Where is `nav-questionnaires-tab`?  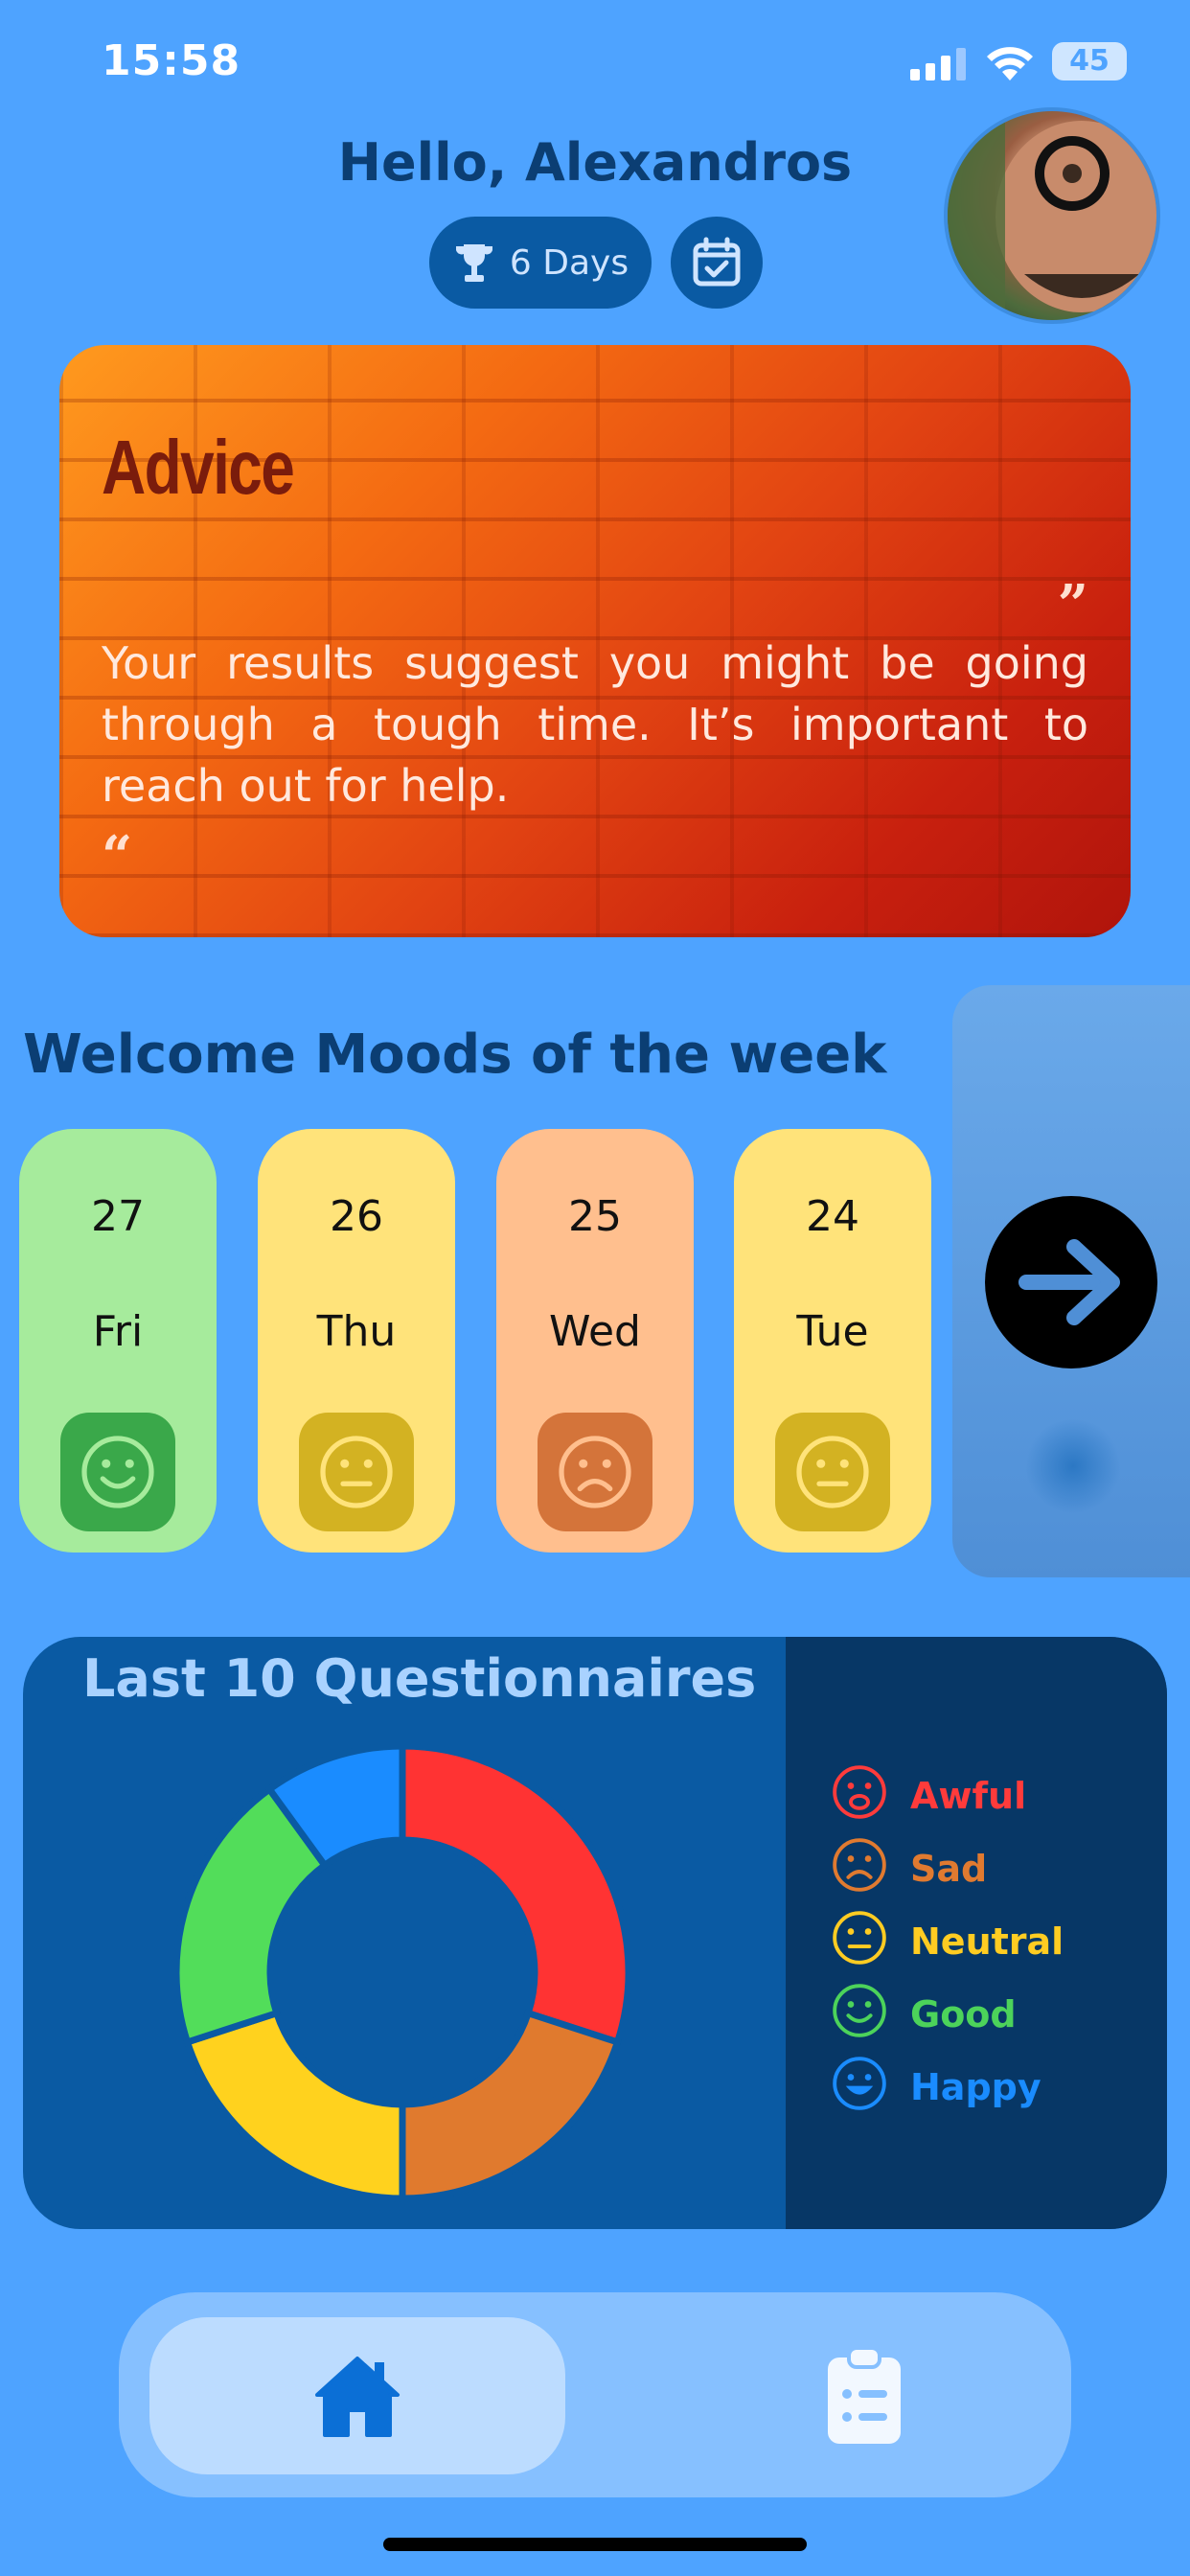 nav-questionnaires-tab is located at coordinates (864, 2395).